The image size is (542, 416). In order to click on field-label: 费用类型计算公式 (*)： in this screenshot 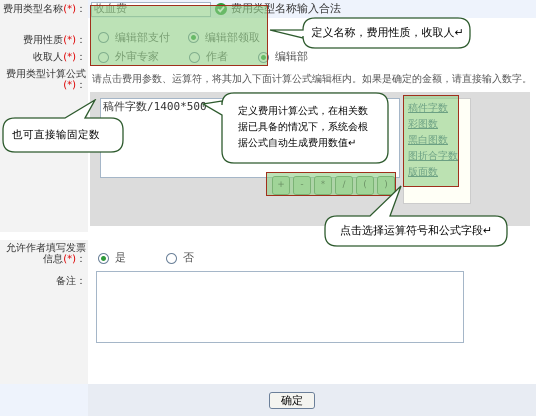, I will do `click(45, 80)`.